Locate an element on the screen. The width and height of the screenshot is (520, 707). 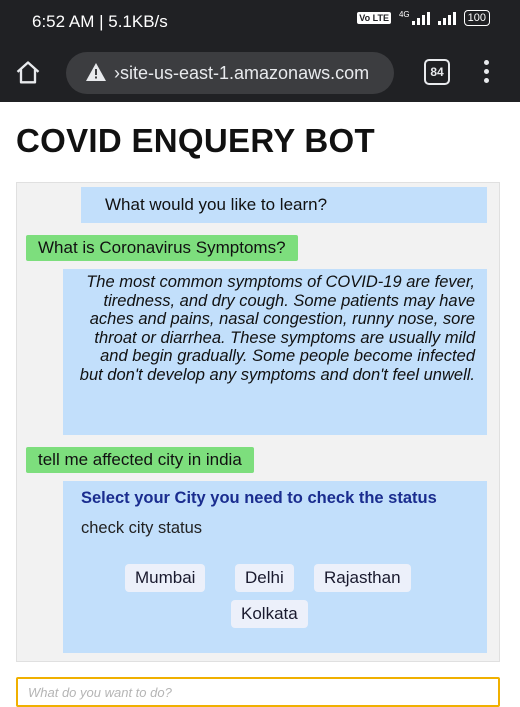
user-message: What is Coronavirus Symptoms? is located at coordinates (162, 248).